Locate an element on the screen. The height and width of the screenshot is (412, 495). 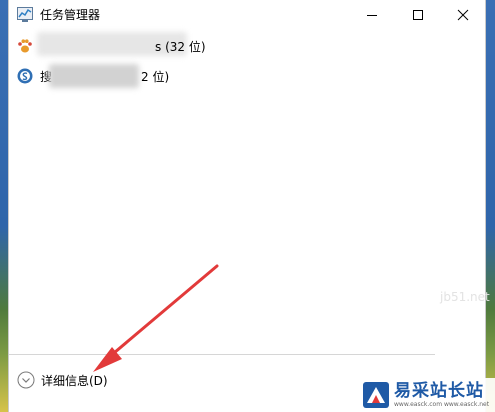
close-button is located at coordinates (463, 15).